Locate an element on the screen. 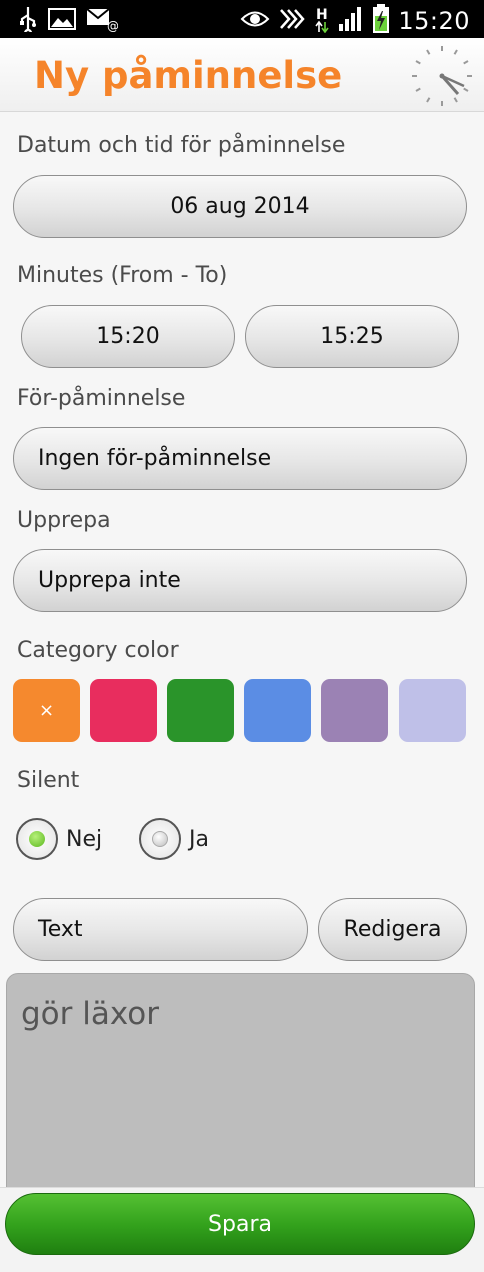 The height and width of the screenshot is (1272, 484). page-title: Ny påminnelse is located at coordinates (188, 75).